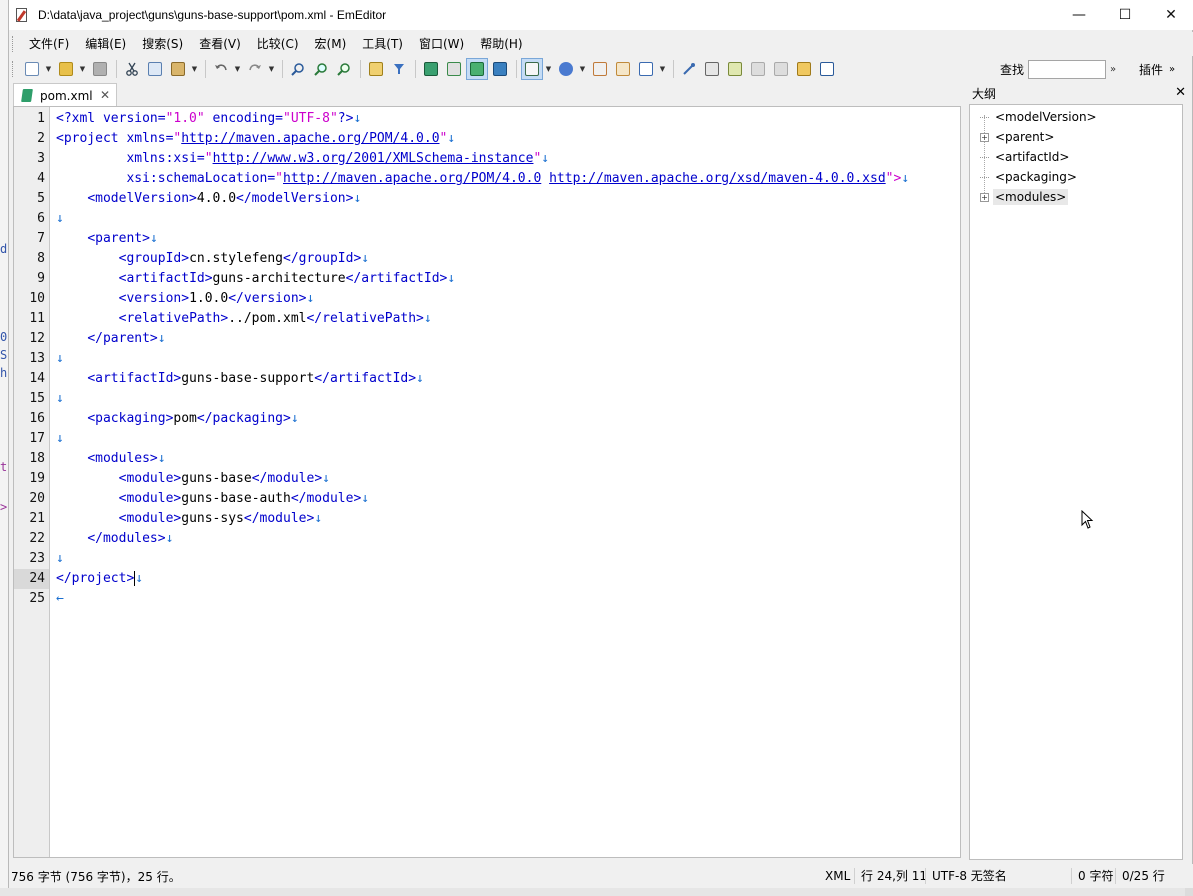  What do you see at coordinates (255, 69) in the screenshot?
I see `redo-icon` at bounding box center [255, 69].